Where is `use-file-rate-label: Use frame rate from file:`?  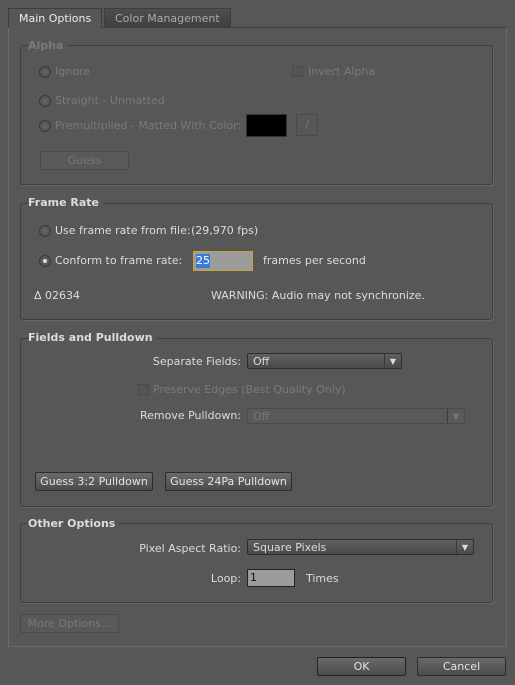 use-file-rate-label: Use frame rate from file: is located at coordinates (123, 230).